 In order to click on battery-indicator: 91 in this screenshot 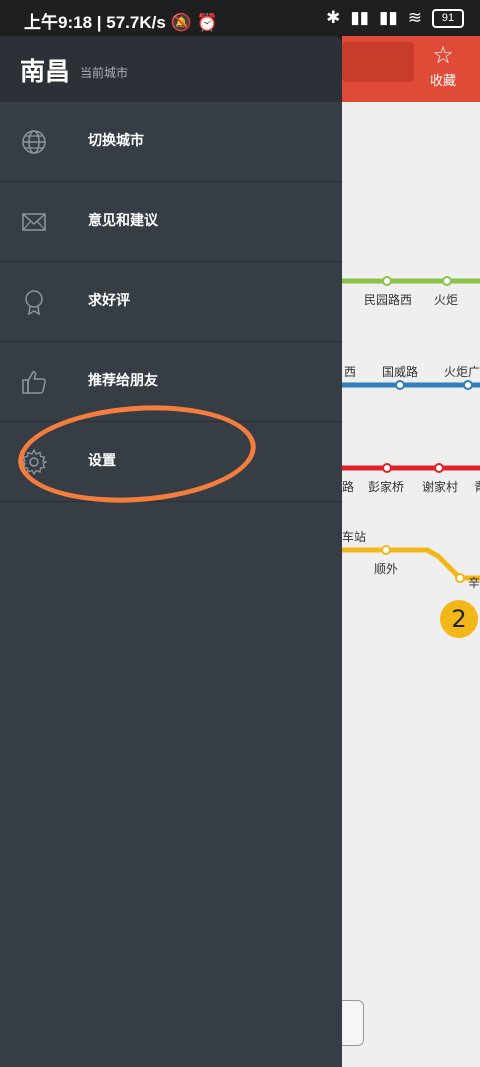, I will do `click(448, 18)`.